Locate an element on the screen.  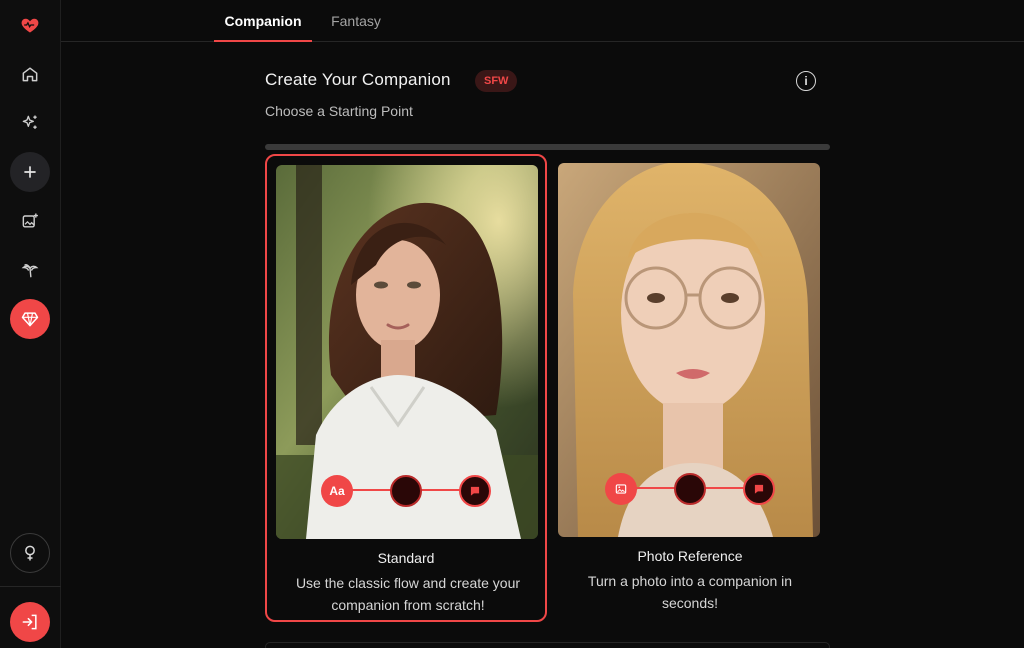
image-add-icon is located at coordinates (30, 221).